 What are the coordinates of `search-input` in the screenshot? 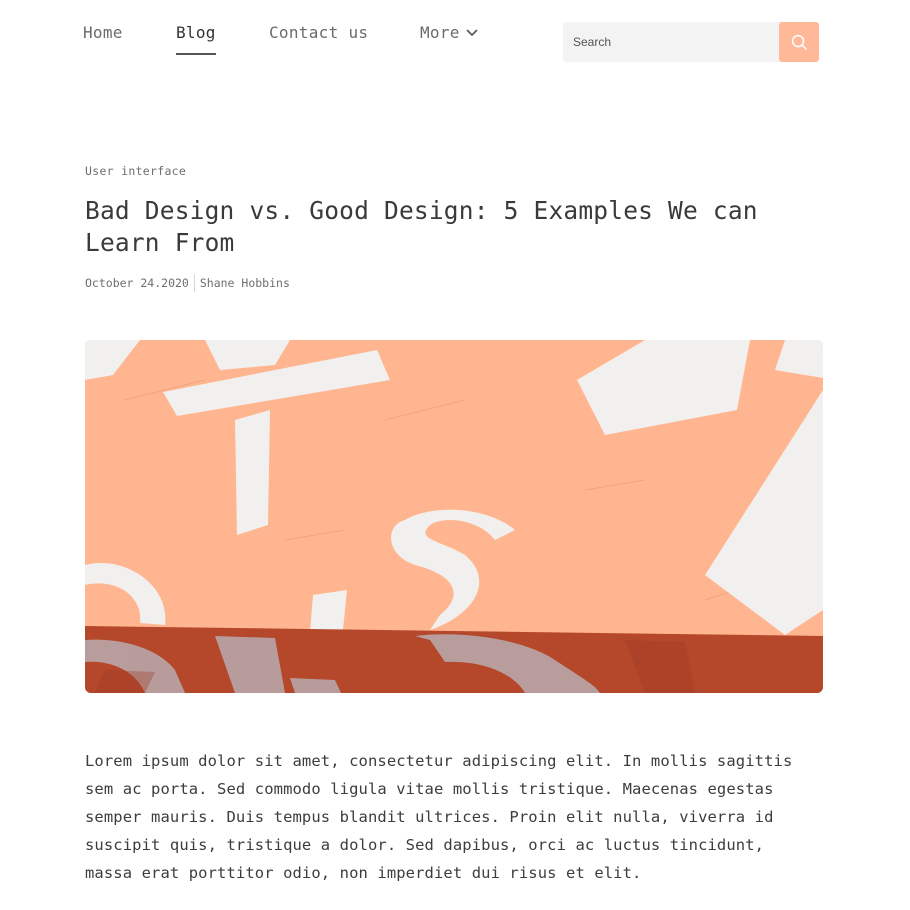 It's located at (671, 42).